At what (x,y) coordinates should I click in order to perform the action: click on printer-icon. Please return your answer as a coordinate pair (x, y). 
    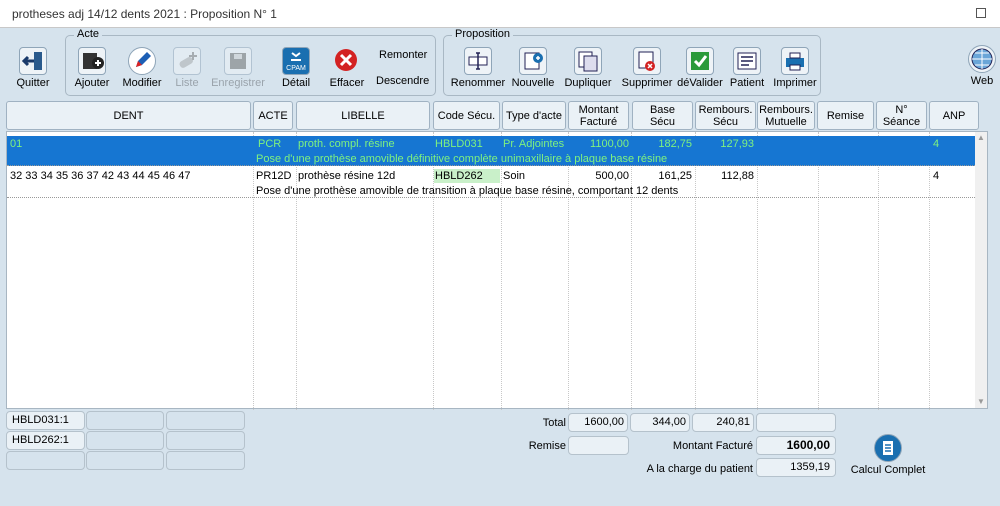
    Looking at the image, I should click on (795, 61).